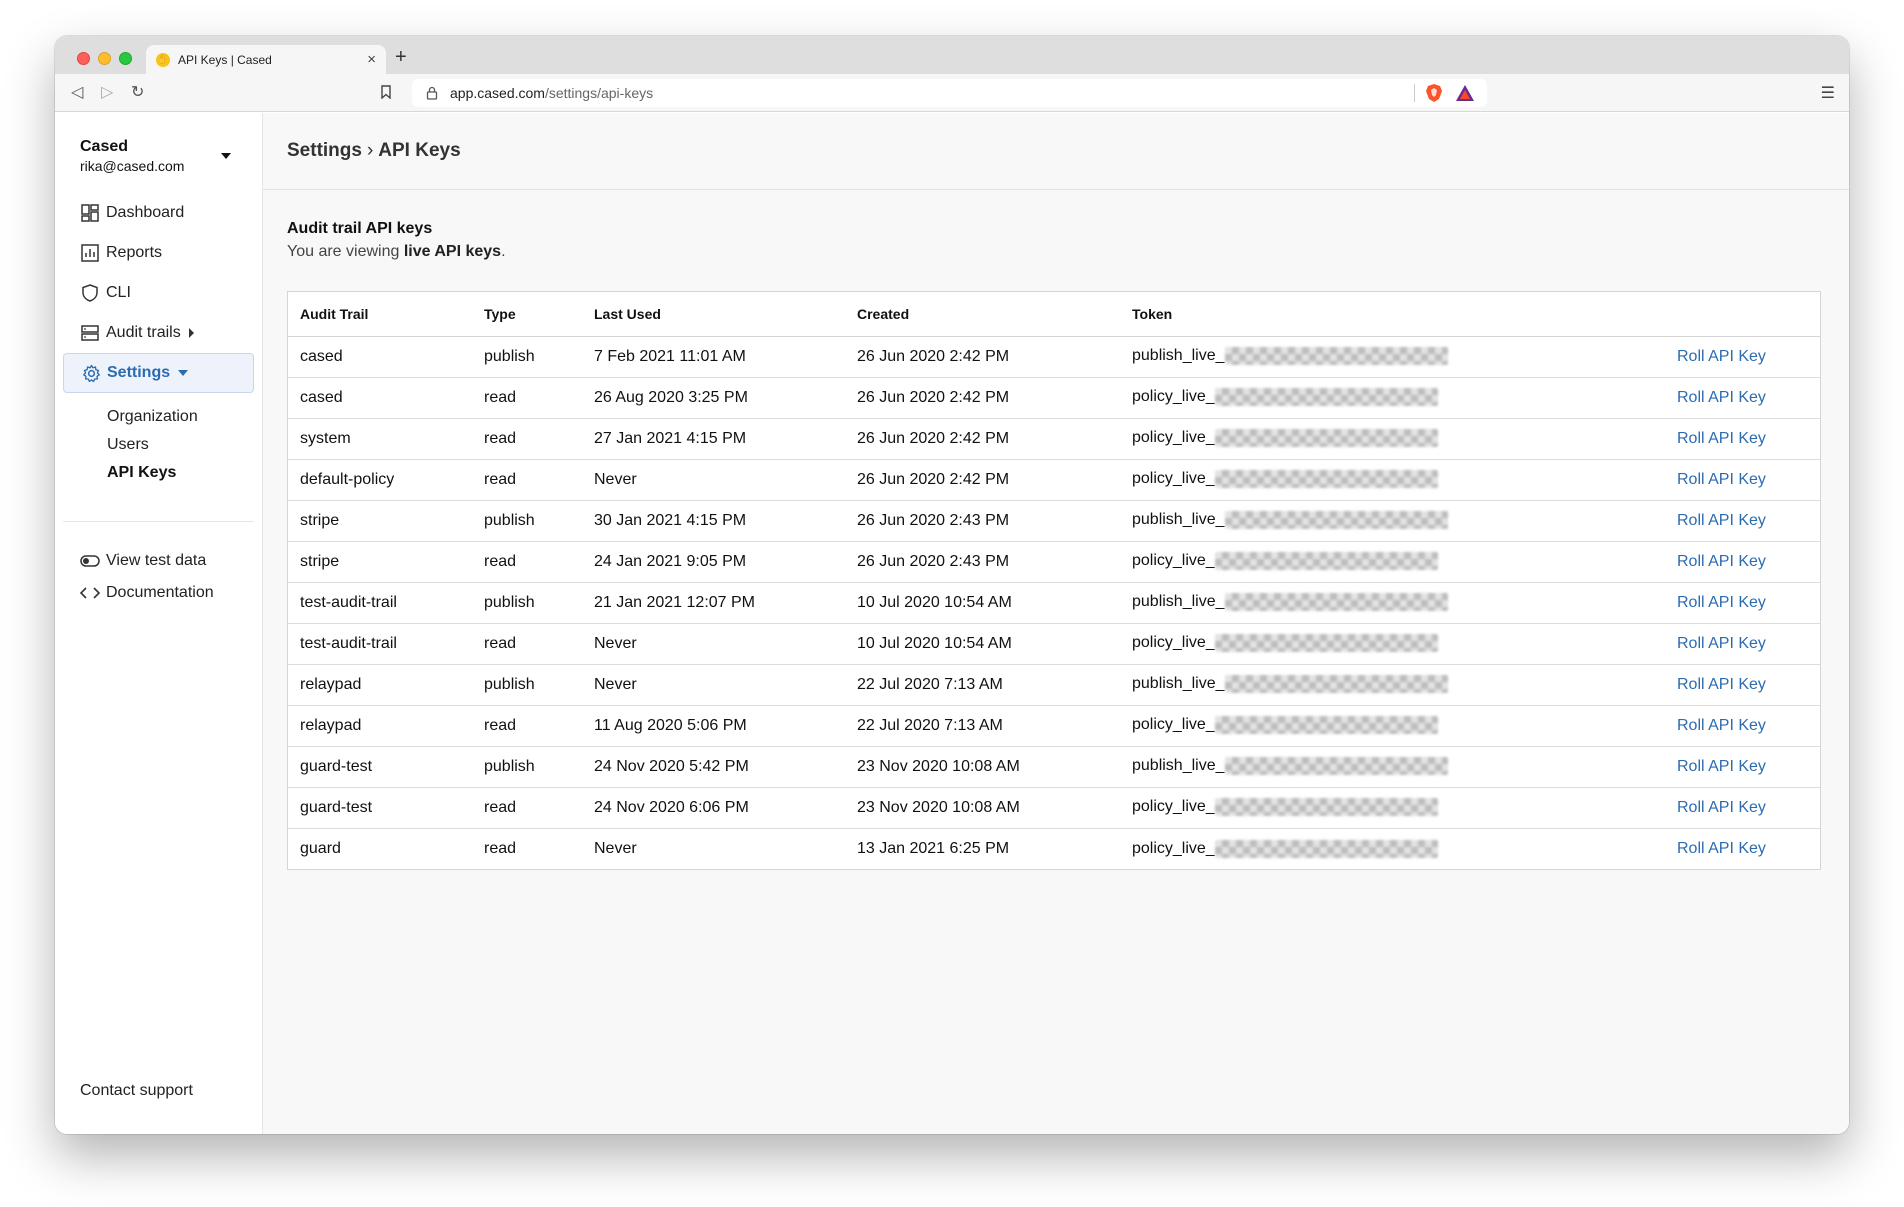  Describe the element at coordinates (380, 562) in the screenshot. I see `cell-audit-trail: stripe` at that location.